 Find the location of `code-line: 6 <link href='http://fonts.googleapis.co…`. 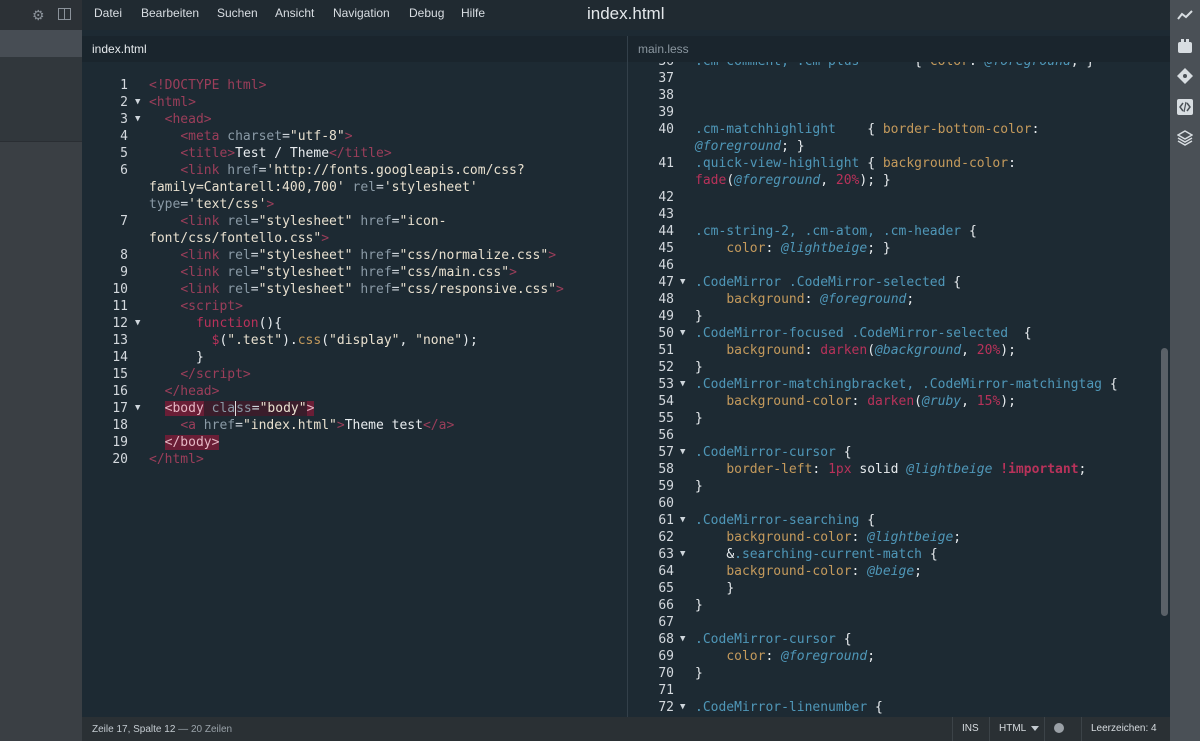

code-line: 6 <link href='http://fonts.googleapis.co… is located at coordinates (354, 170).